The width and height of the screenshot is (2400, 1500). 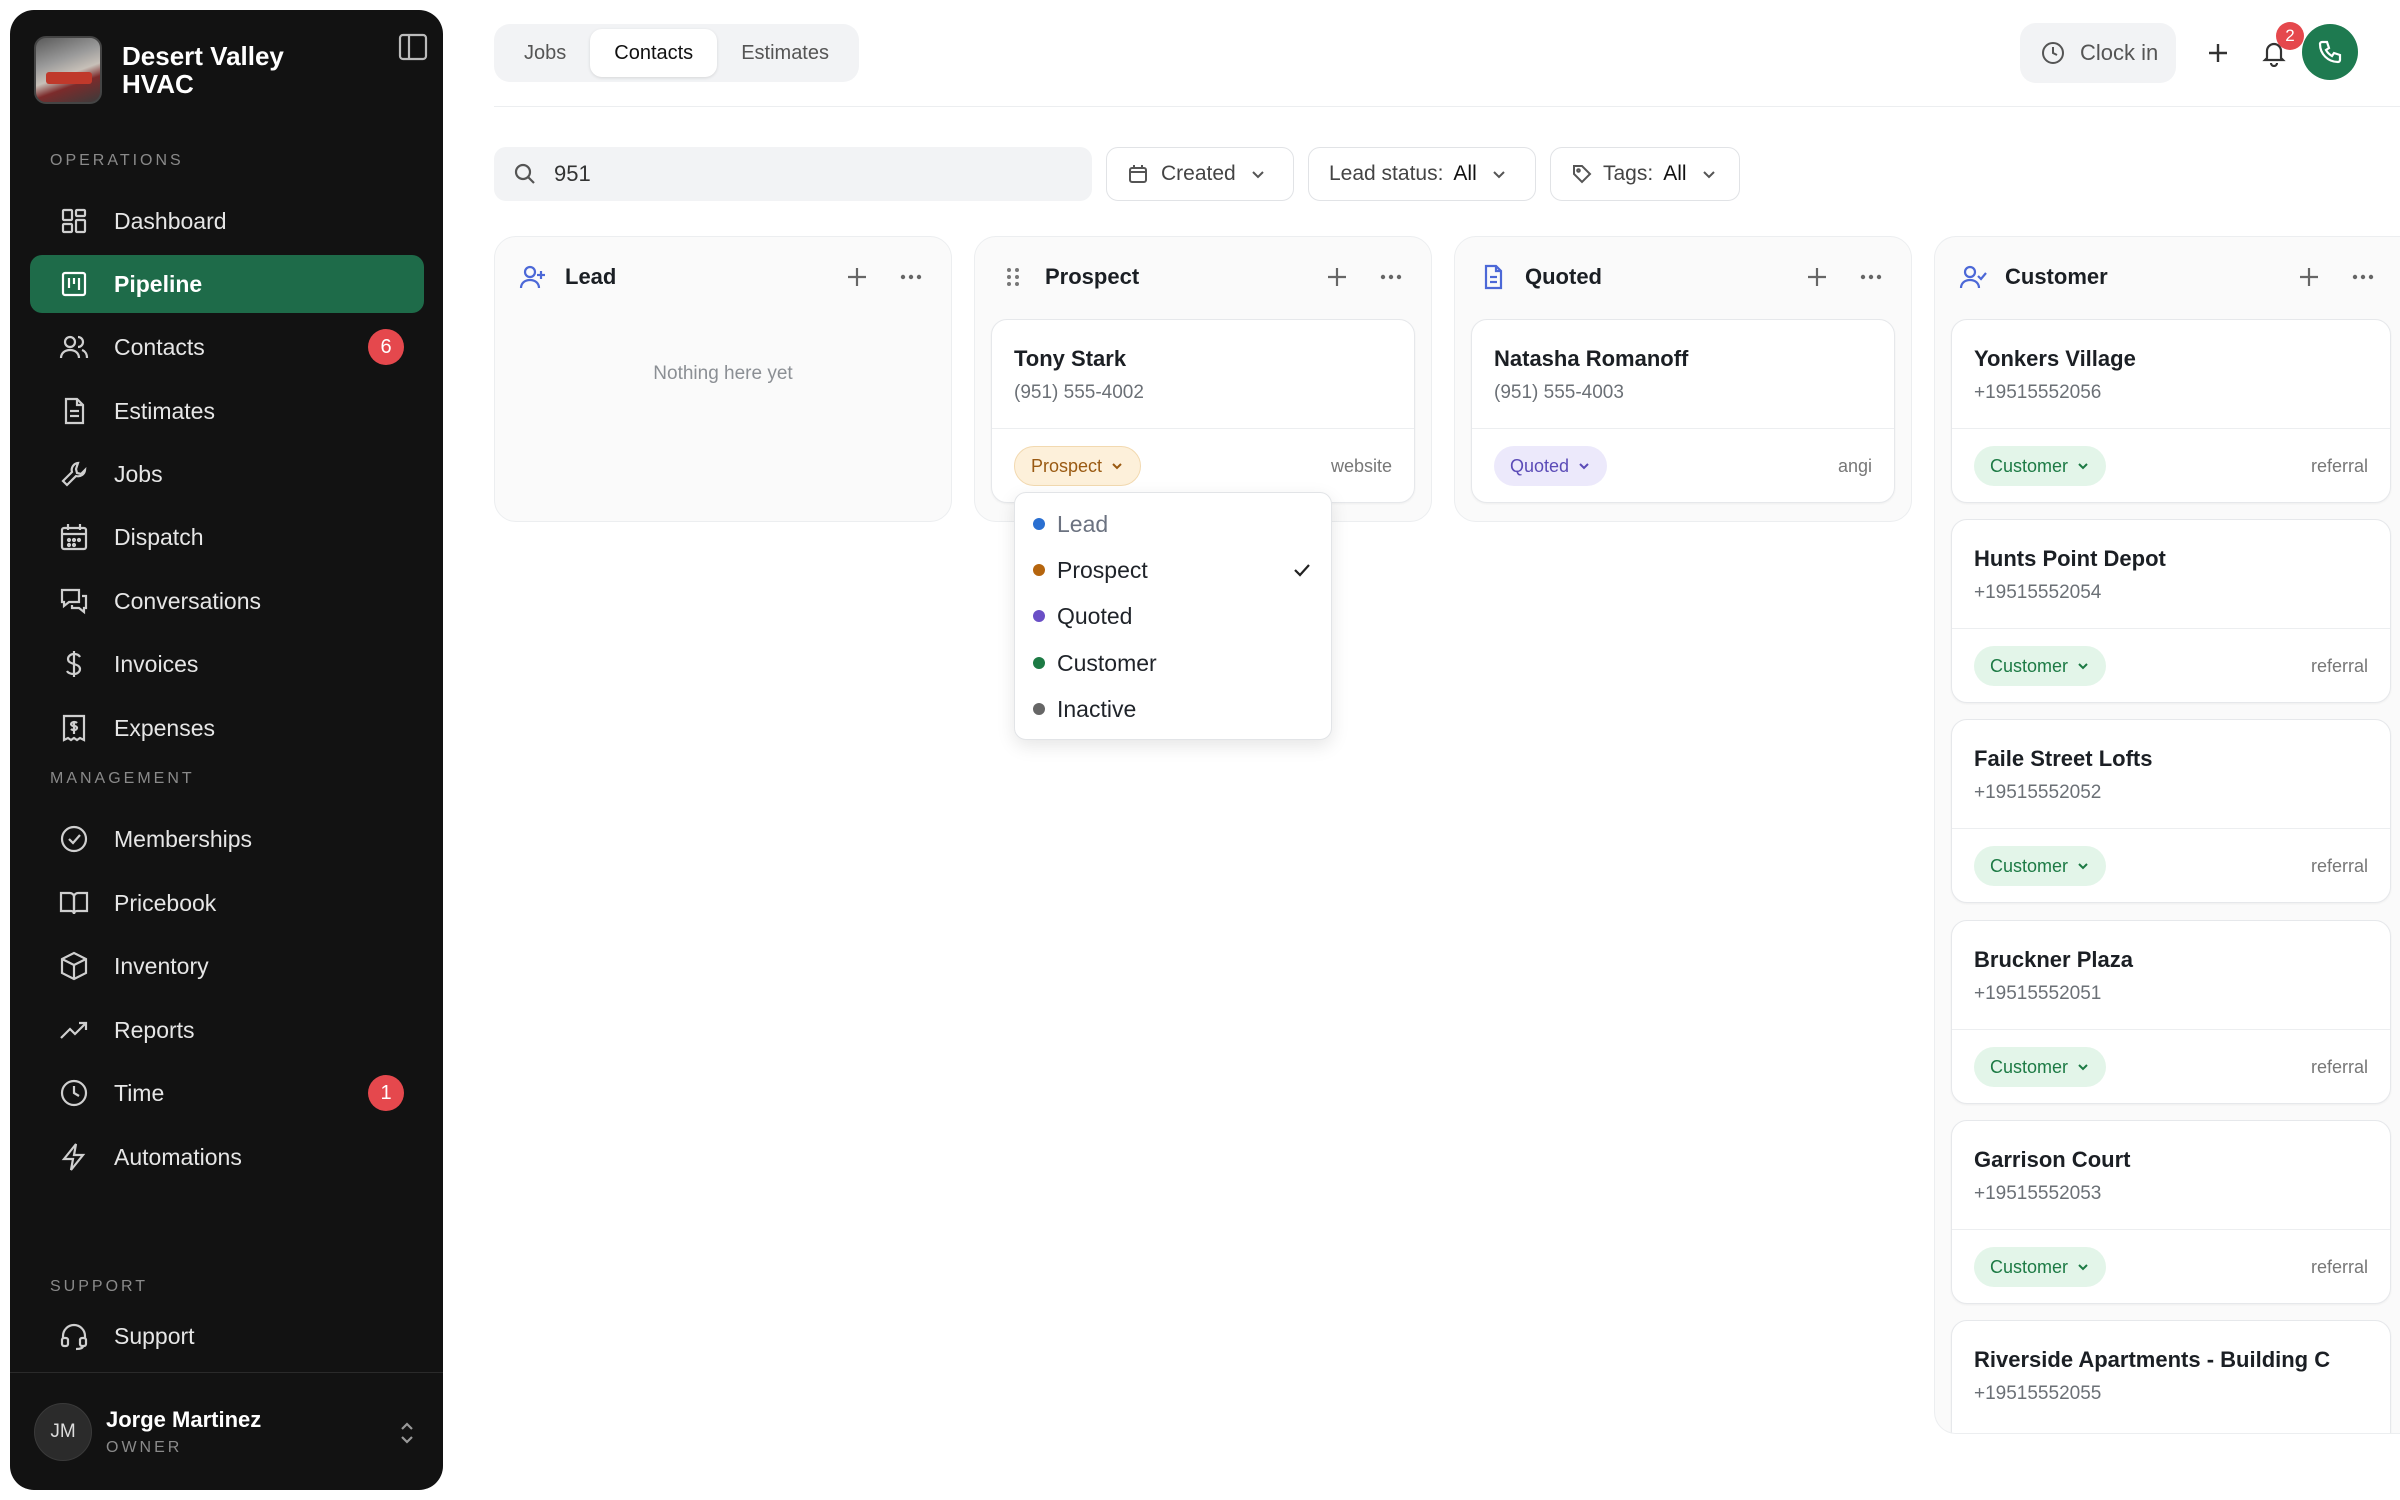 I want to click on sidebar-item-dashboard: Dashboard, so click(x=227, y=221).